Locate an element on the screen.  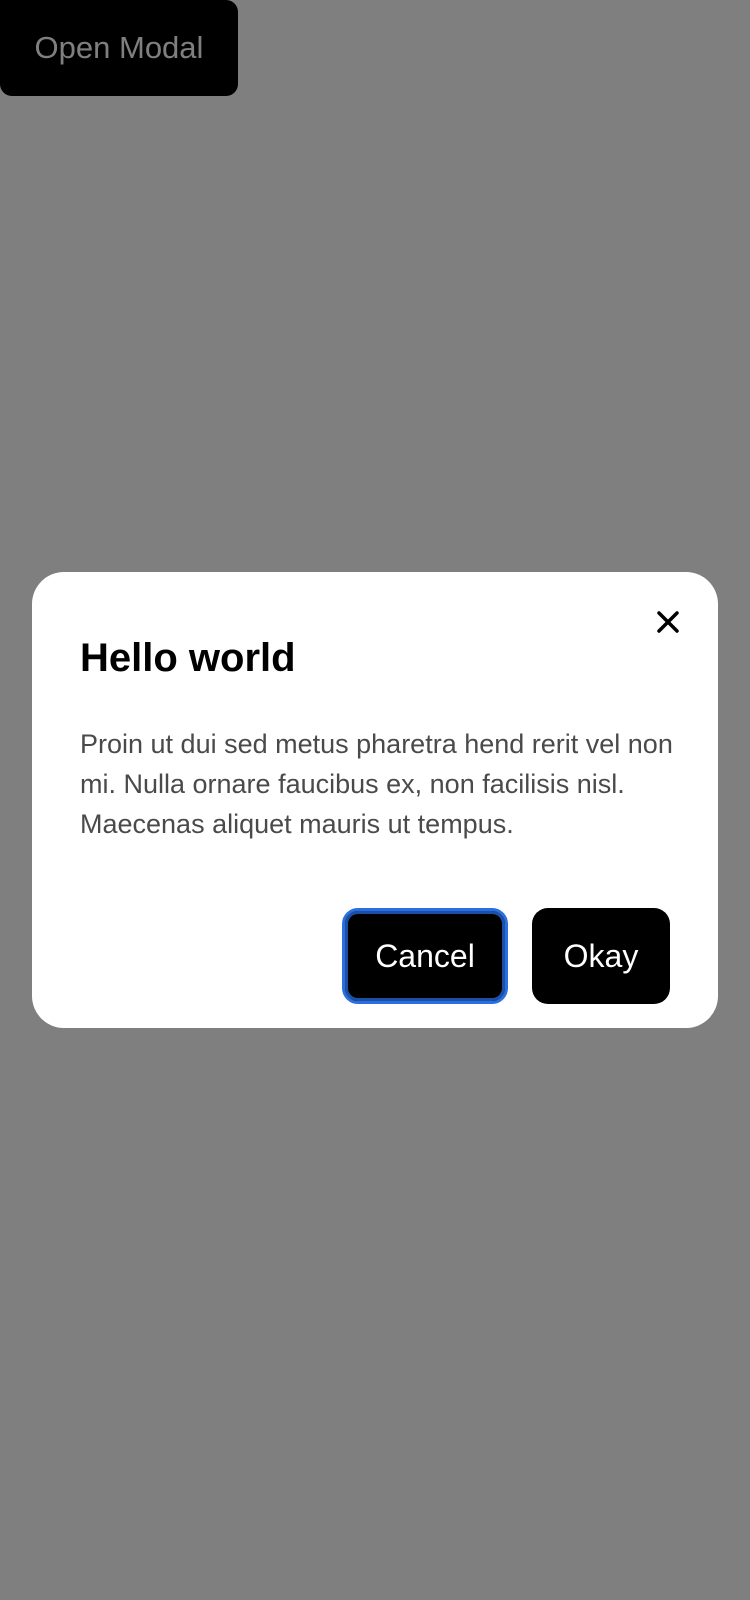
modal-actions: Cancel Okay is located at coordinates (506, 956).